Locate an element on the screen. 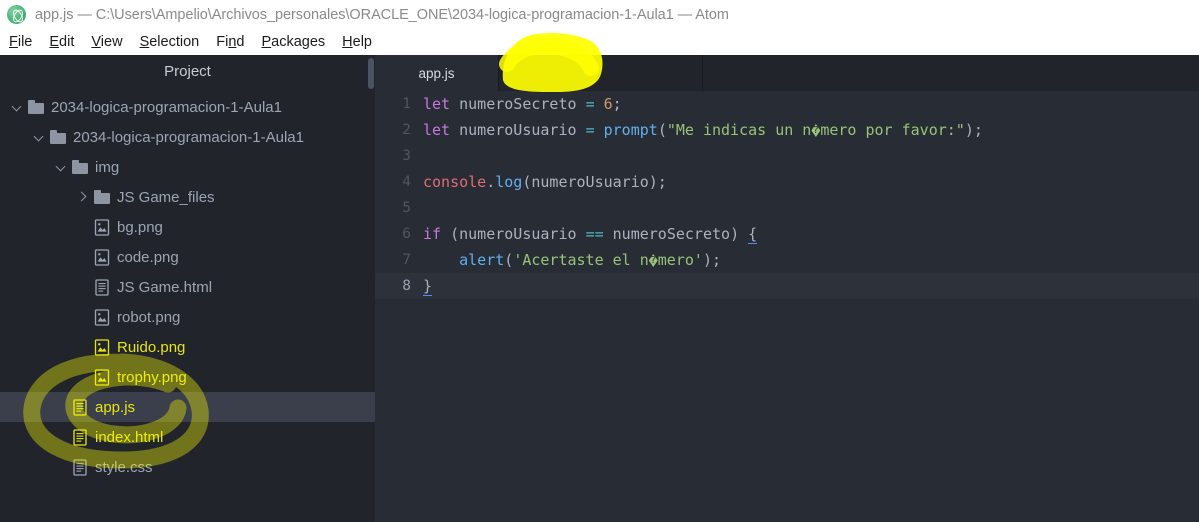 The width and height of the screenshot is (1199, 522). menu-item-packages: Packages is located at coordinates (293, 42).